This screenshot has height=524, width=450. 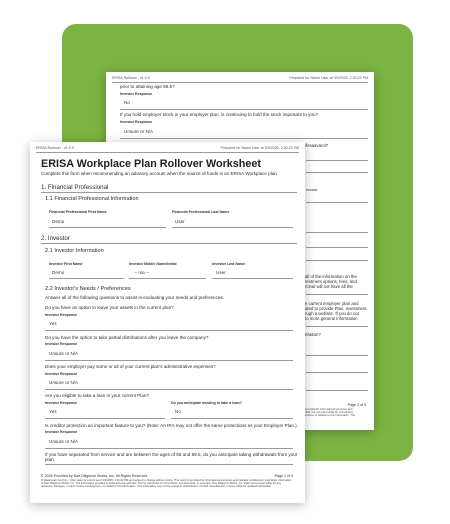 What do you see at coordinates (329, 286) in the screenshot?
I see `partial-text: rcinal will not have all the` at bounding box center [329, 286].